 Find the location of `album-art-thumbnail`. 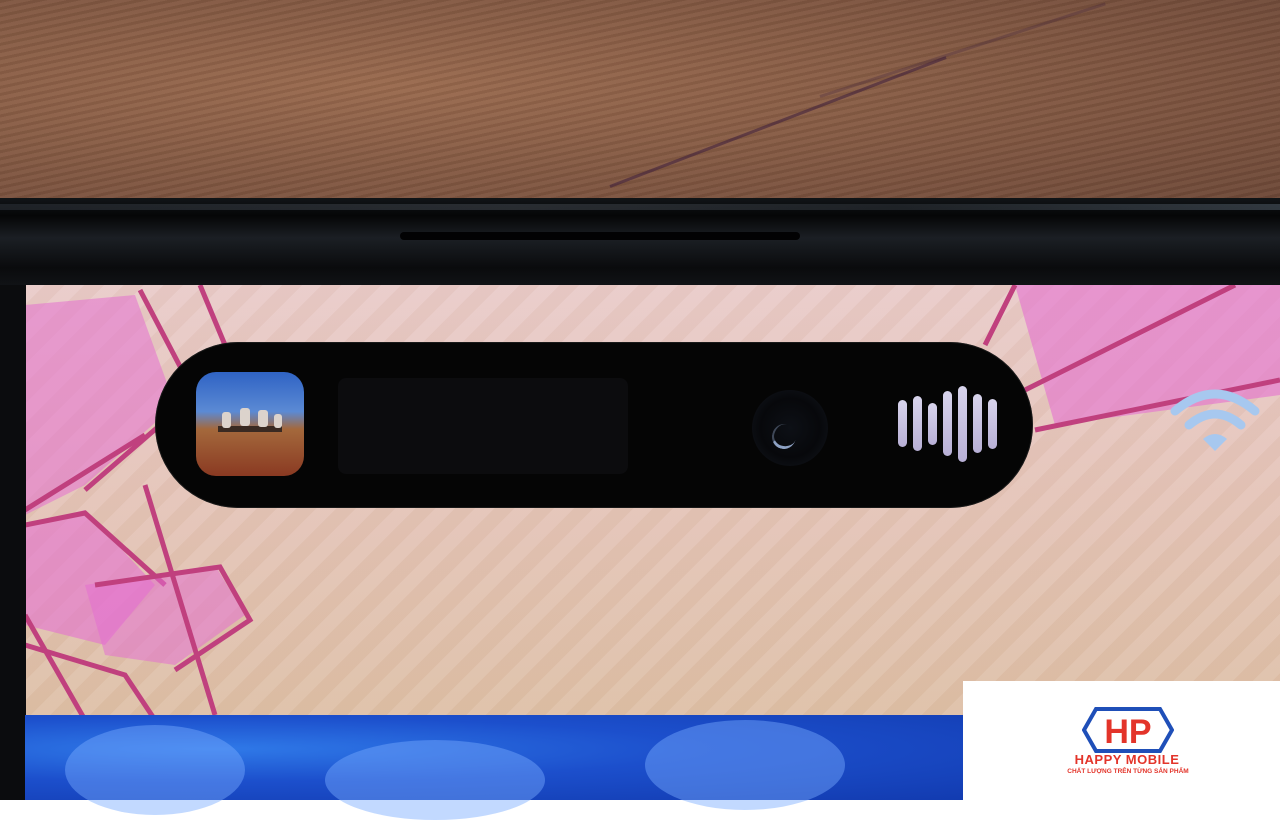

album-art-thumbnail is located at coordinates (250, 424).